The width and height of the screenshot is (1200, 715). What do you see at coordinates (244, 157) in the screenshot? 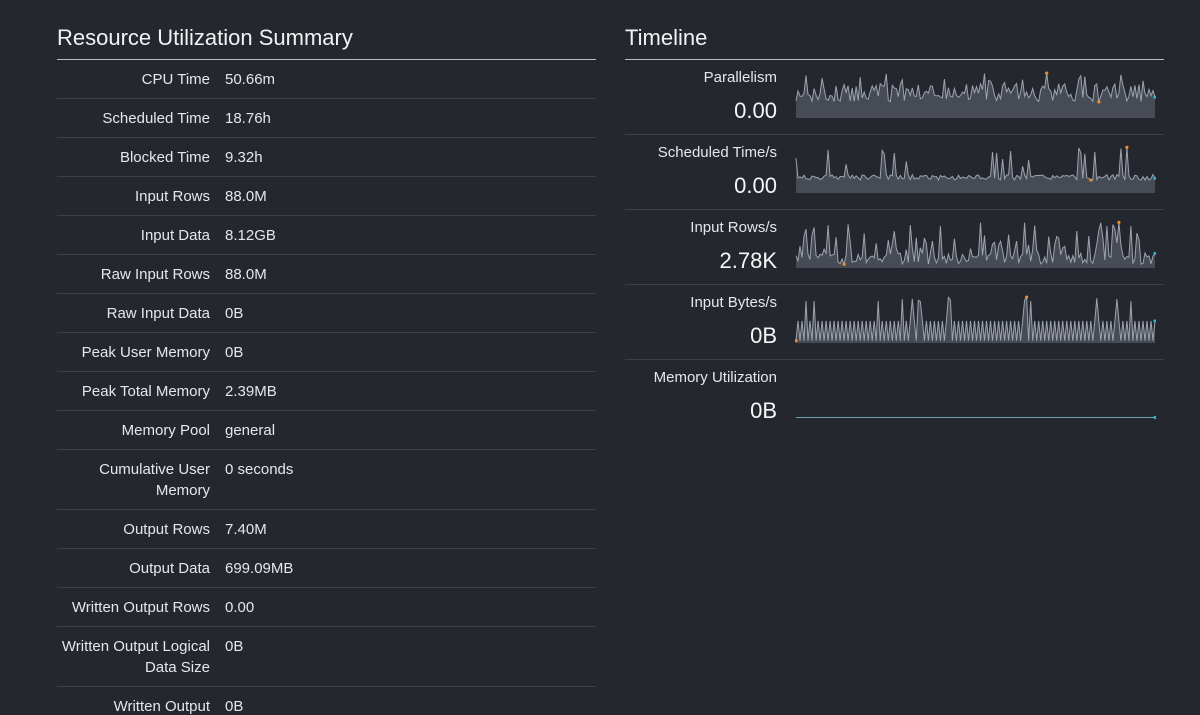
I see `summary-value: 9.32h` at bounding box center [244, 157].